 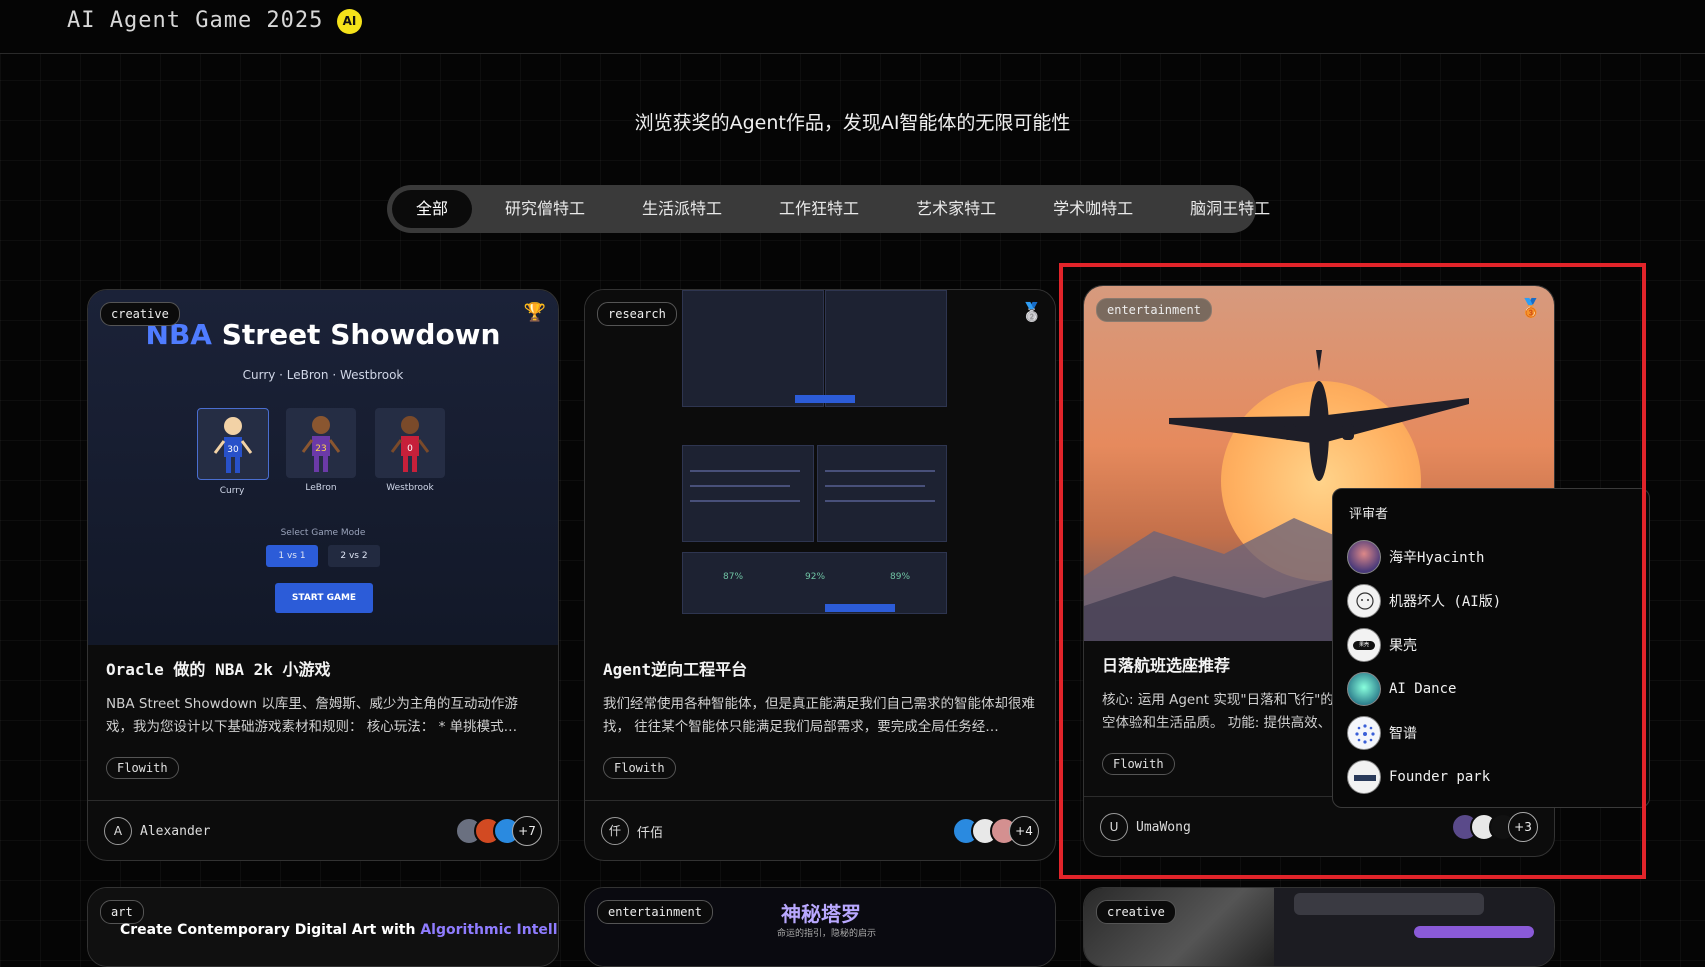 I want to click on more-reviewers-count: +4, so click(x=1024, y=831).